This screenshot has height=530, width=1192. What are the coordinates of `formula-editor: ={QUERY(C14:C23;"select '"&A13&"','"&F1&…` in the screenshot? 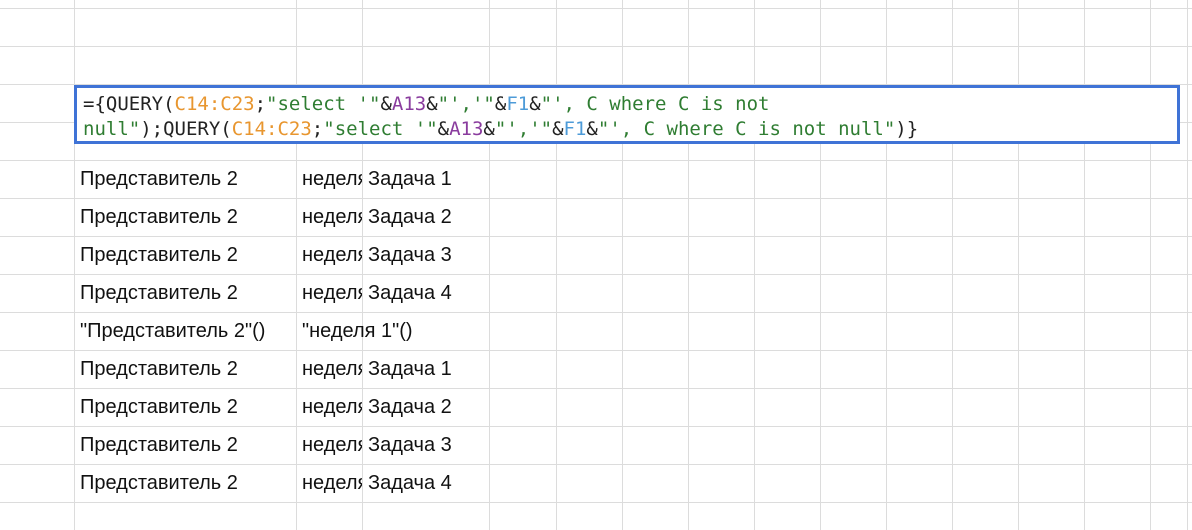 It's located at (627, 114).